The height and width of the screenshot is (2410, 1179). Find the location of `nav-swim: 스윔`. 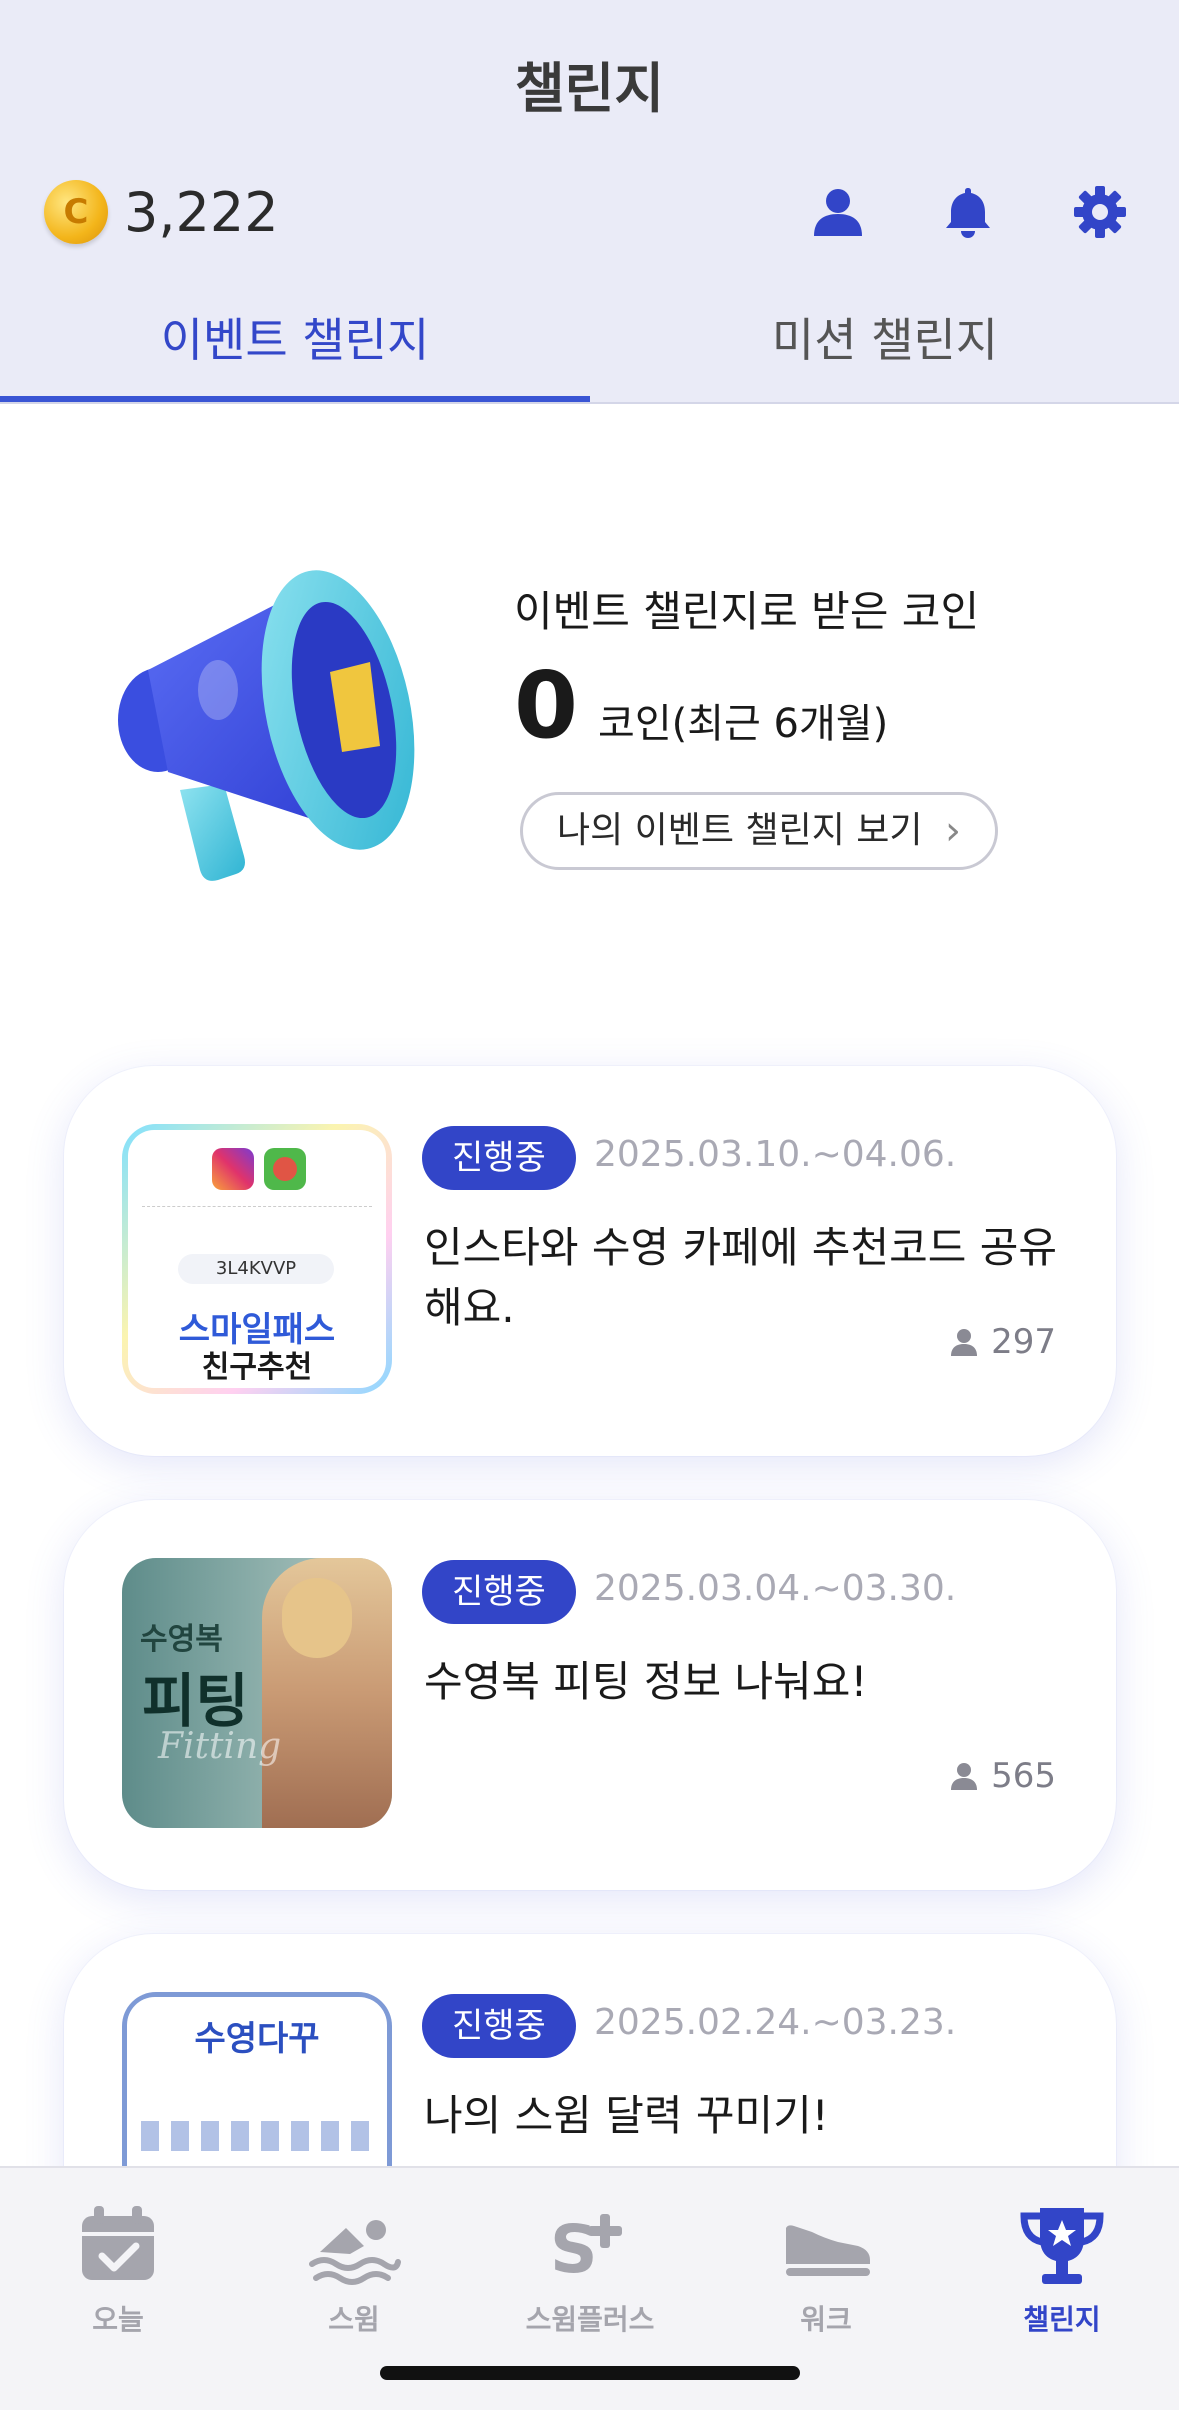

nav-swim: 스윔 is located at coordinates (354, 2268).